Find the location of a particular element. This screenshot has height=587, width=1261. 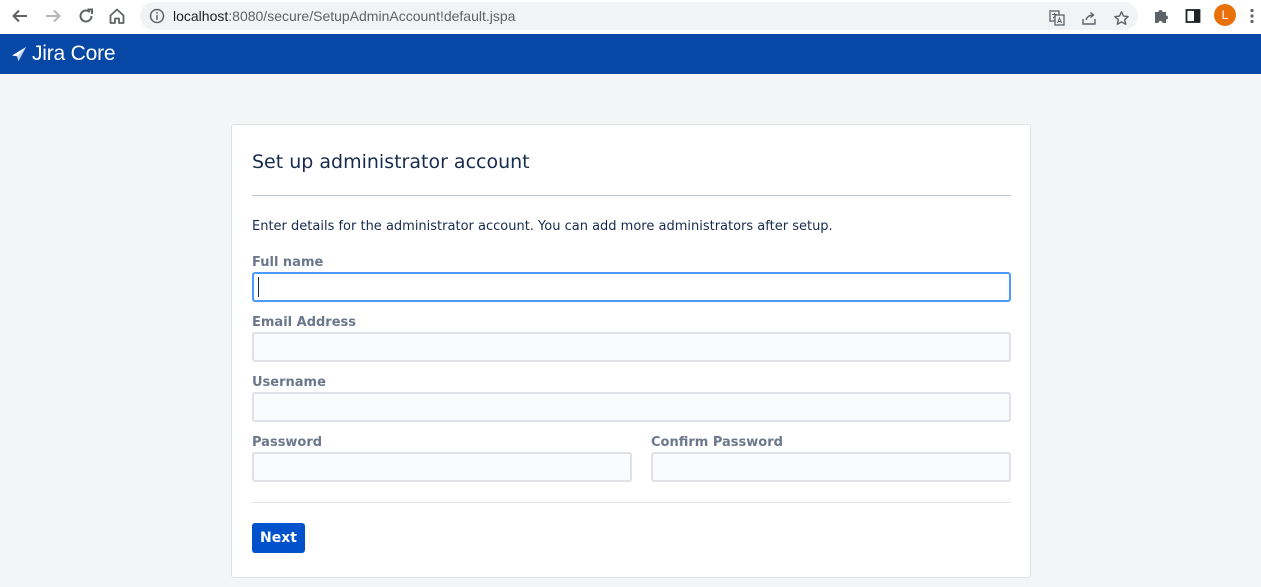

more-vertical-icon is located at coordinates (1252, 16).